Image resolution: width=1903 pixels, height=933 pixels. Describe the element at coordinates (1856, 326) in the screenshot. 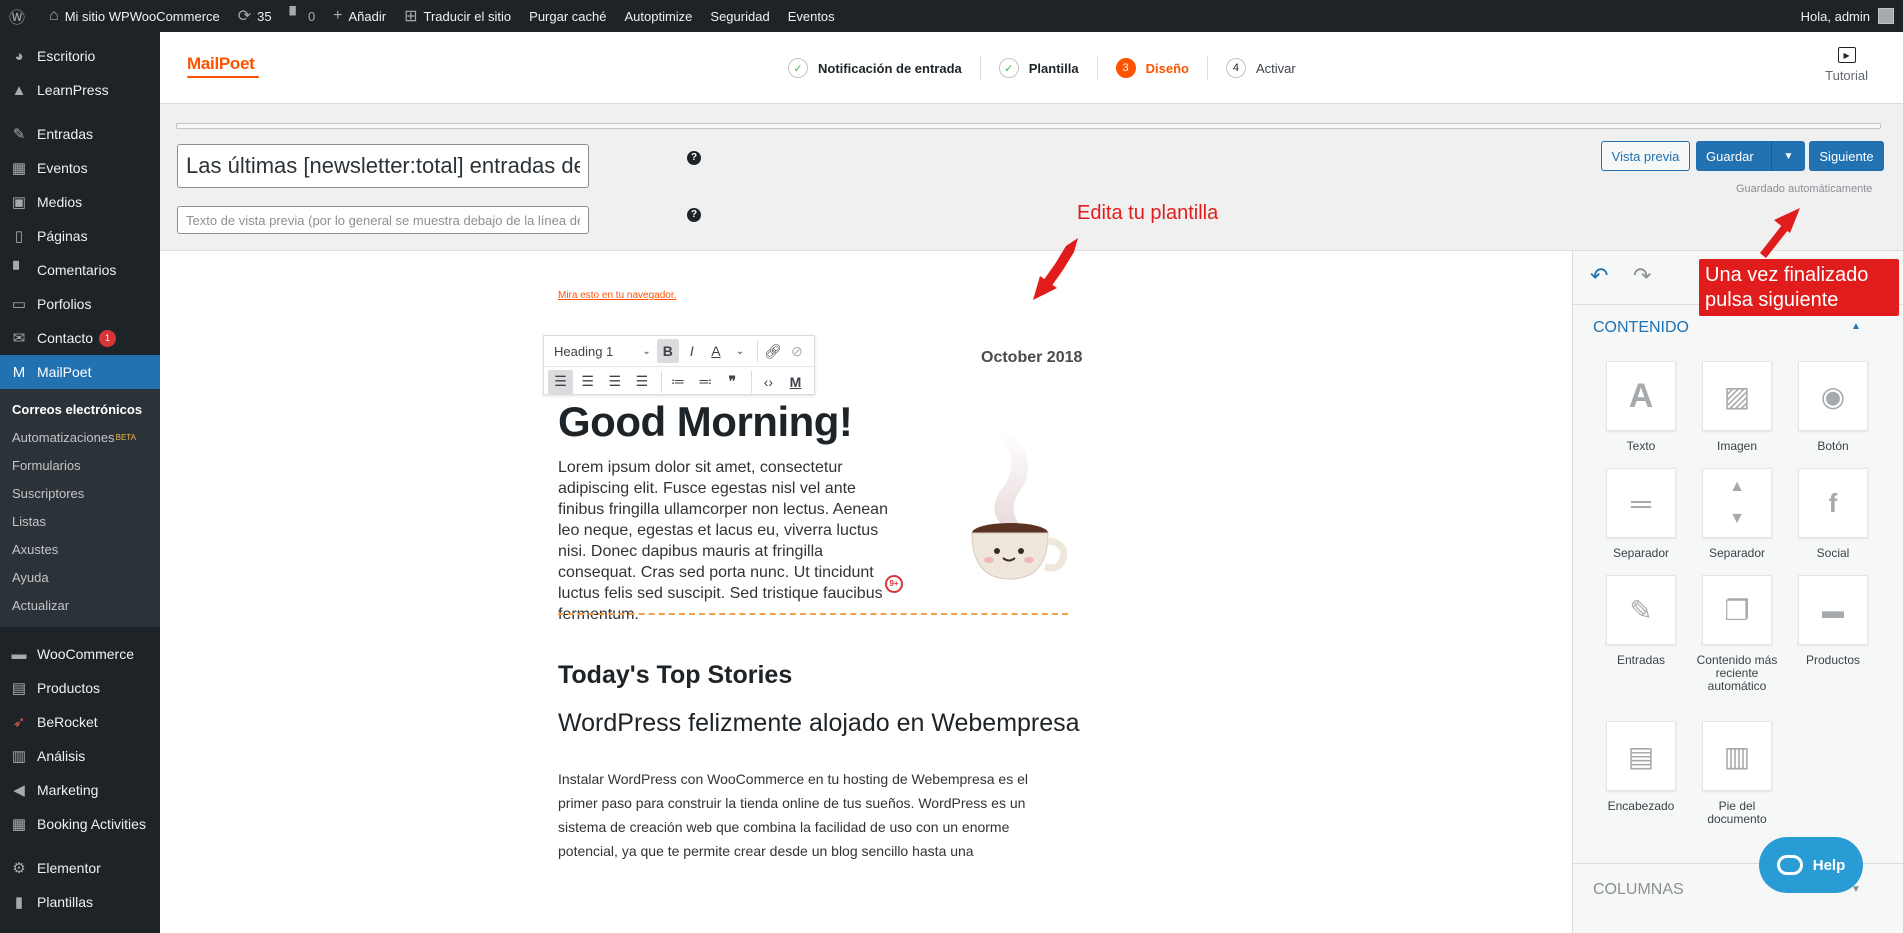

I see `chevron-up-icon: ▲` at that location.